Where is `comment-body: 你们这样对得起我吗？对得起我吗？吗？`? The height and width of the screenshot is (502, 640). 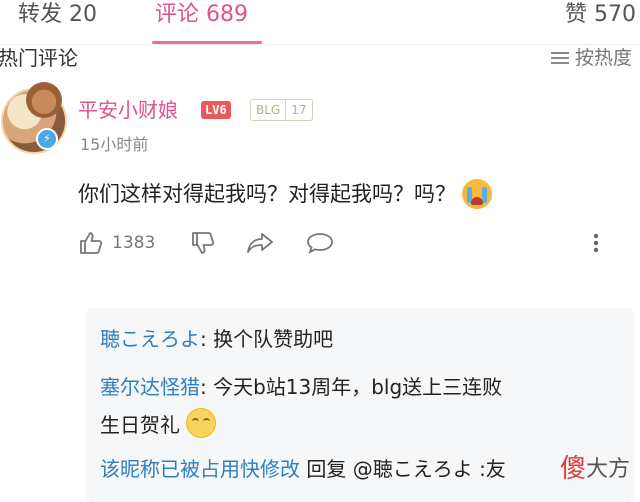 comment-body: 你们这样对得起我吗？对得起我吗？吗？ is located at coordinates (285, 194).